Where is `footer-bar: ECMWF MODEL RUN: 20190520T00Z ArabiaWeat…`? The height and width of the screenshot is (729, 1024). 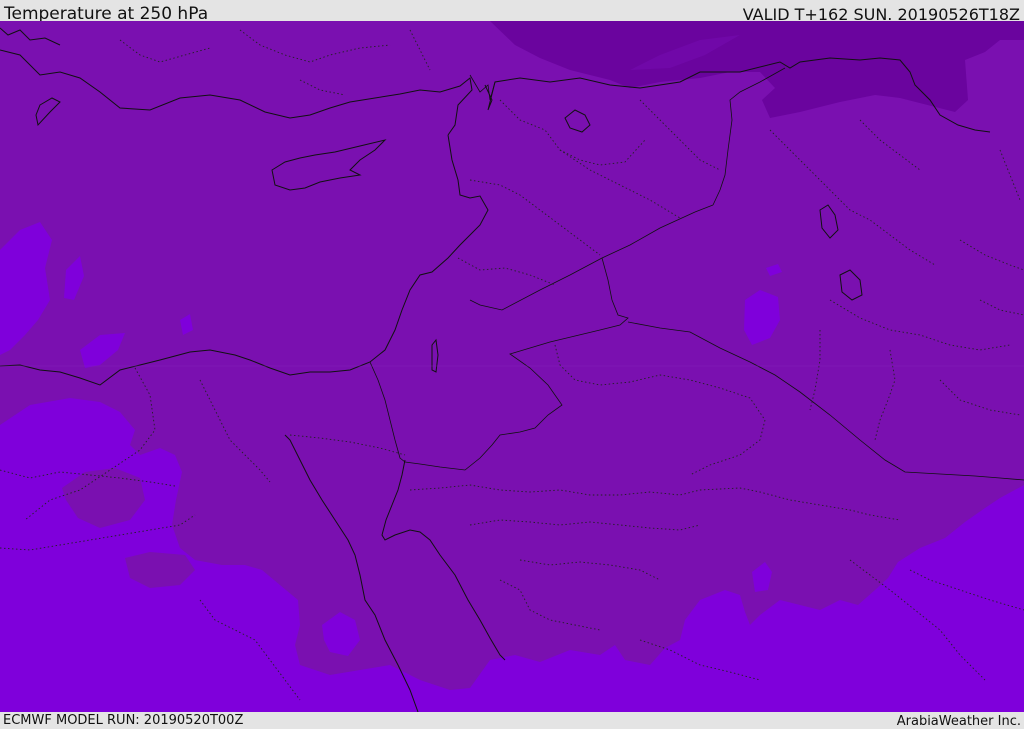 footer-bar: ECMWF MODEL RUN: 20190520T00Z ArabiaWeat… is located at coordinates (512, 720).